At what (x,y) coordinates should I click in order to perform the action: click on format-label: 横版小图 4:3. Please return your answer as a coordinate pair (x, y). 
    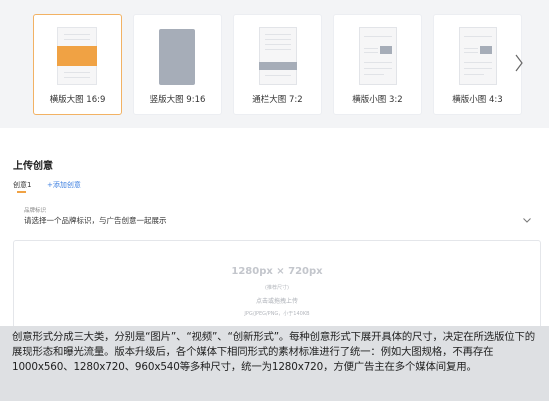
    Looking at the image, I should click on (477, 100).